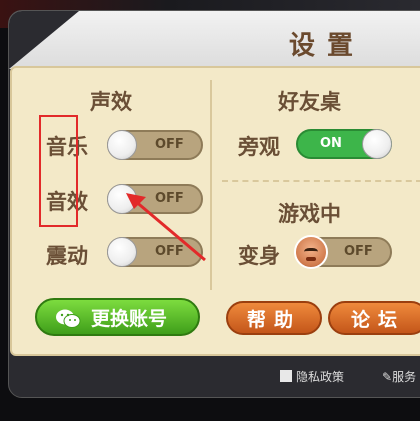  Describe the element at coordinates (327, 46) in the screenshot. I see `dialog-title: 设置` at that location.